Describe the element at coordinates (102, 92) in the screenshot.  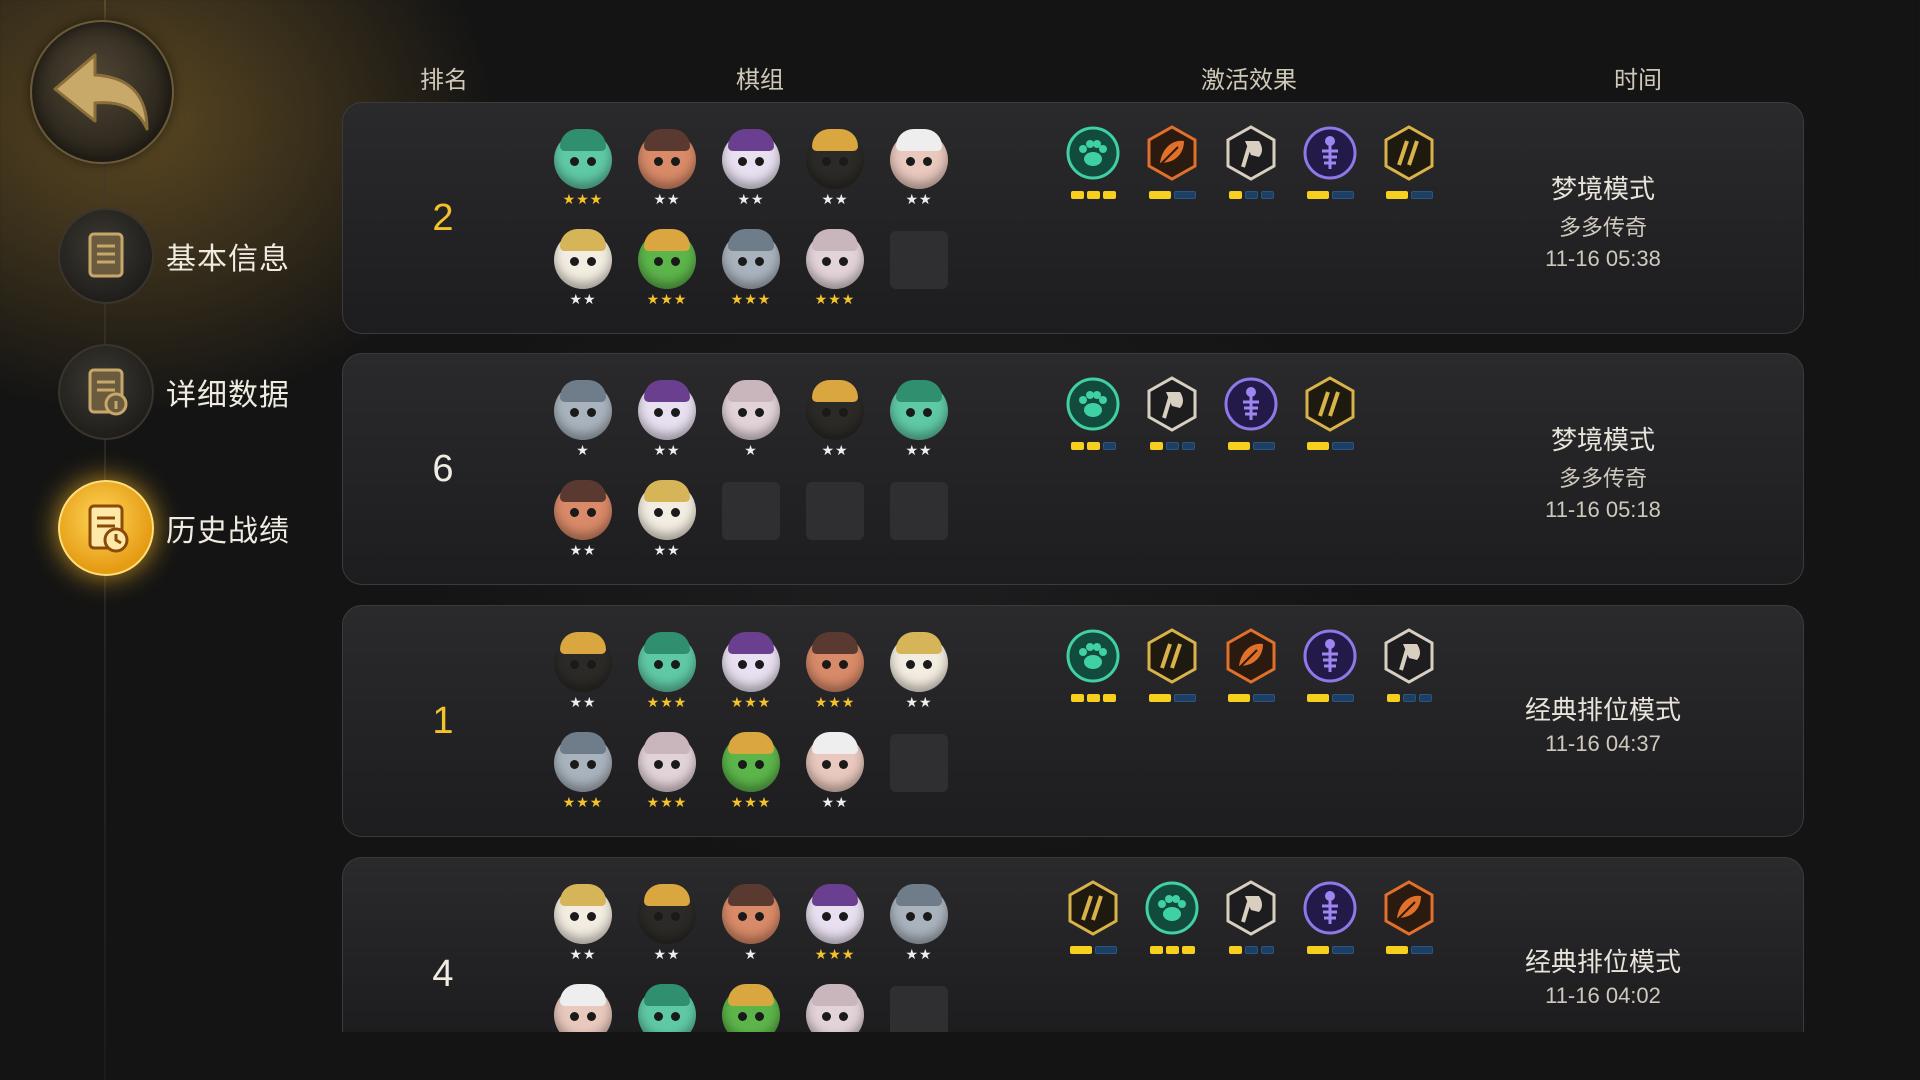
I see `back-button` at that location.